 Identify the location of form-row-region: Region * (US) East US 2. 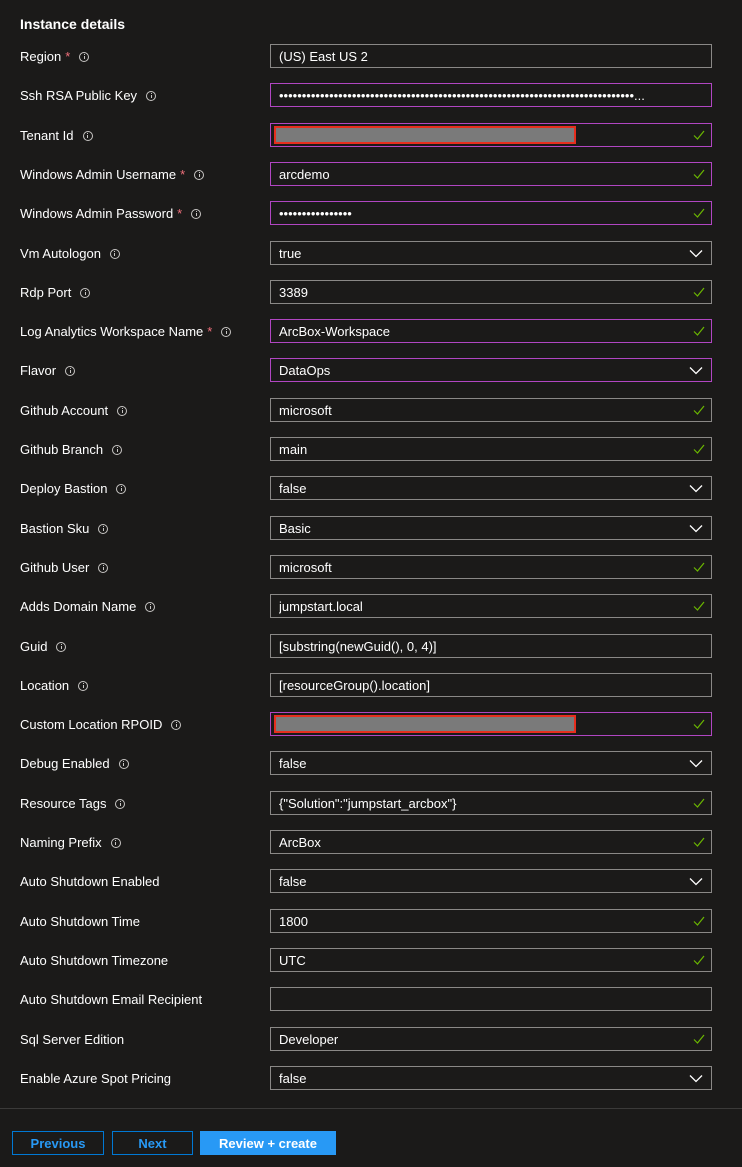
(371, 57).